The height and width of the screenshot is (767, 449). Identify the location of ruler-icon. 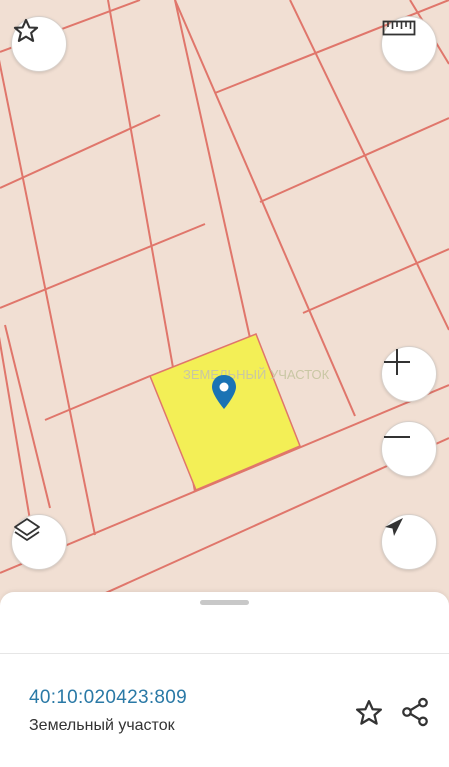
(399, 28).